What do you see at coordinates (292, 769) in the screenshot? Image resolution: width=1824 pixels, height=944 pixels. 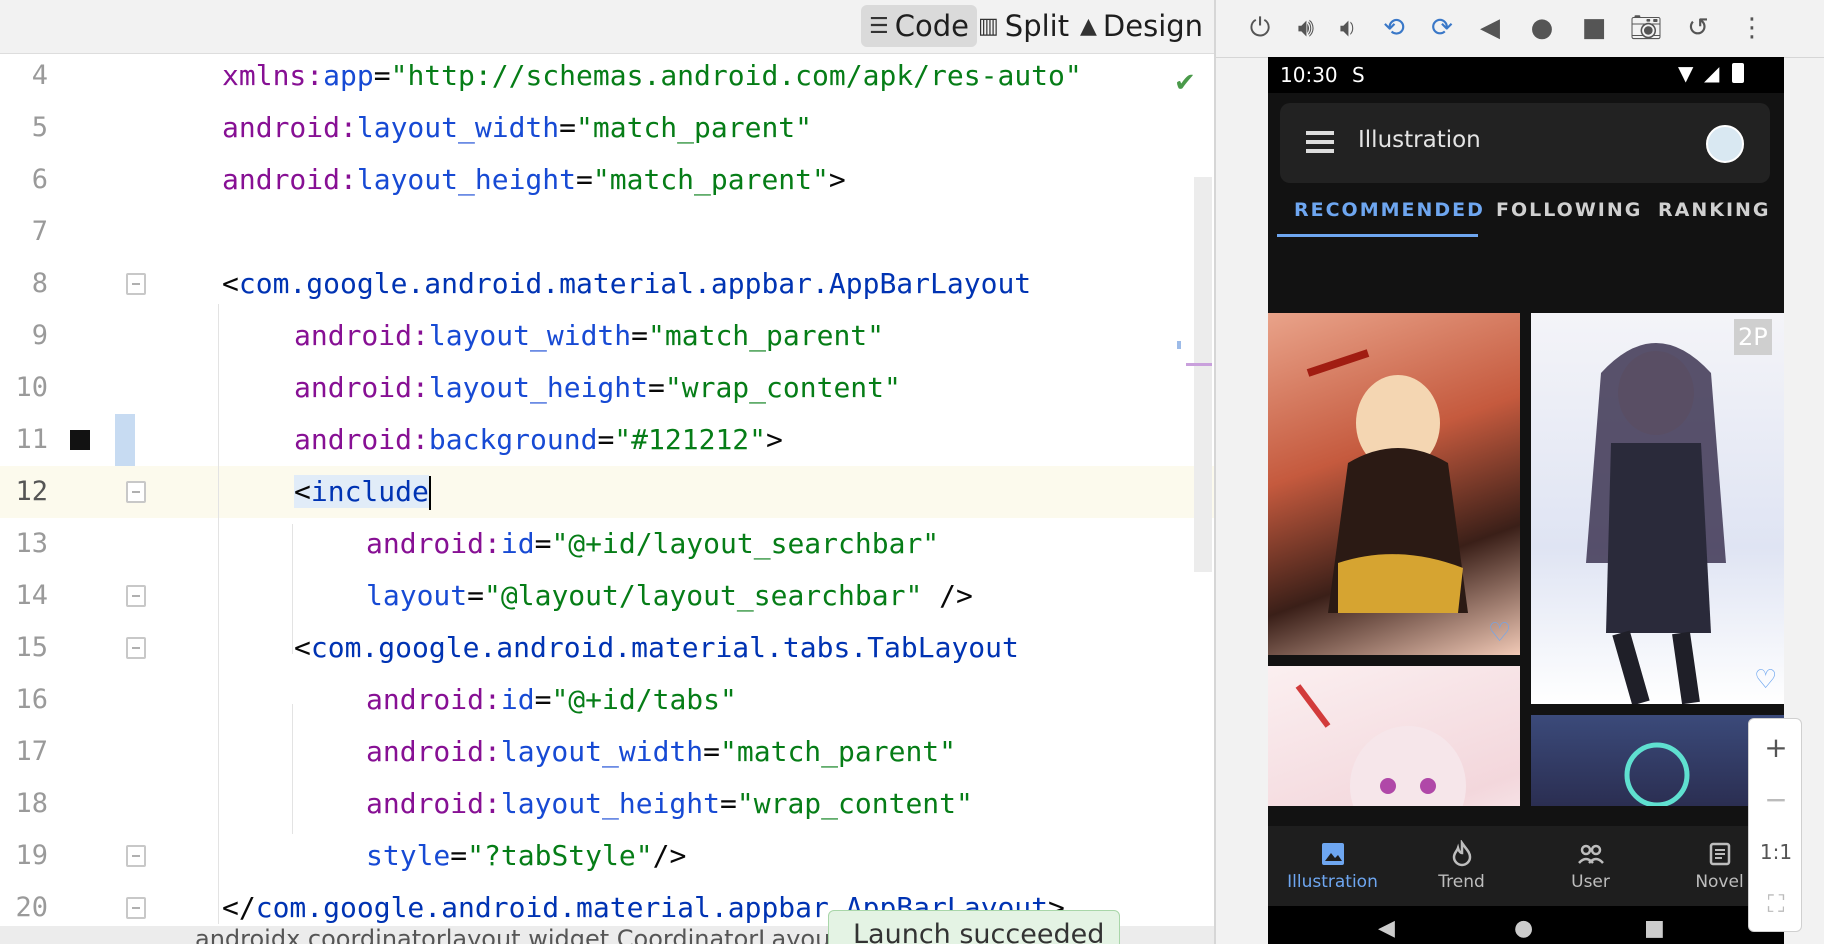 I see `indent-guide` at bounding box center [292, 769].